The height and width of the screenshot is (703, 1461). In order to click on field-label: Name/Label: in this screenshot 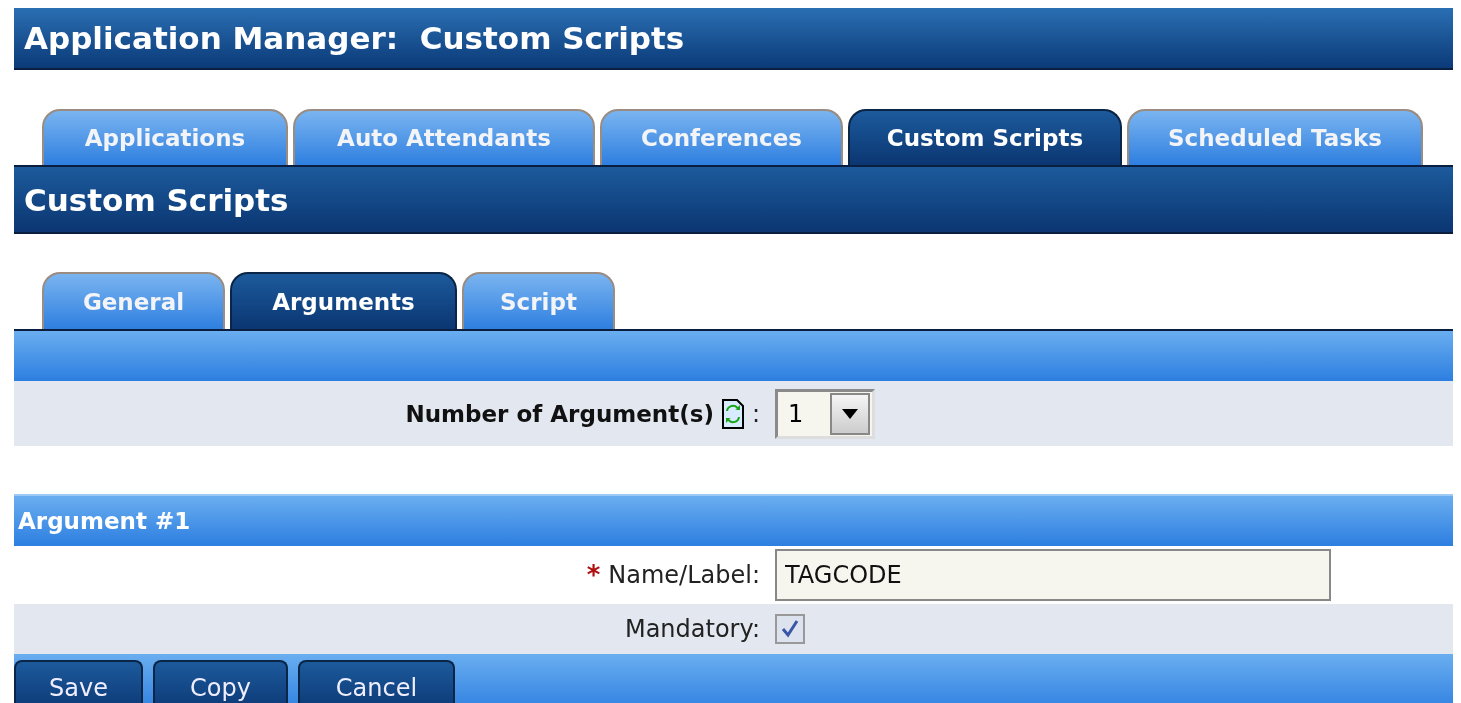, I will do `click(684, 575)`.